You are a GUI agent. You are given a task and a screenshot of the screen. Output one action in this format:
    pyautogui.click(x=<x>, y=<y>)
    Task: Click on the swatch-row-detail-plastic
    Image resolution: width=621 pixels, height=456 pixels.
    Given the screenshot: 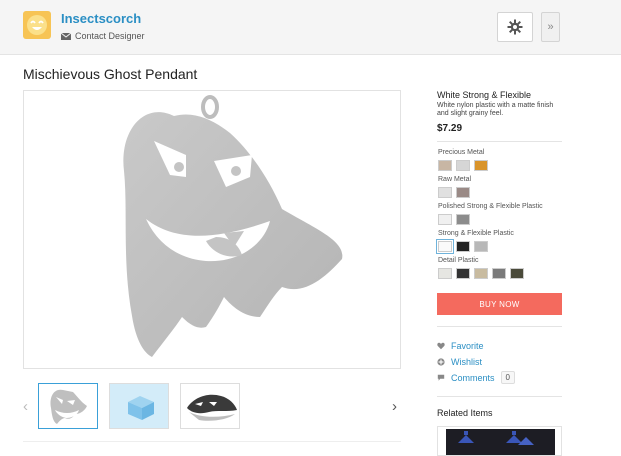 What is the action you would take?
    pyautogui.click(x=481, y=273)
    